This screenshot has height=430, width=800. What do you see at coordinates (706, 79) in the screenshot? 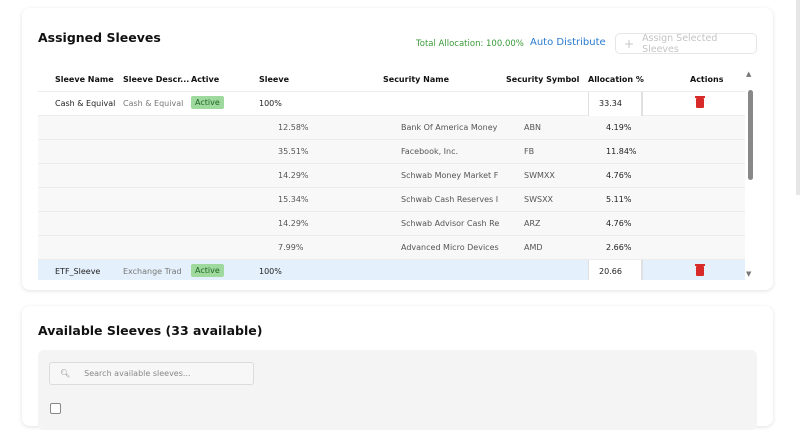
I see `column-header: Actions` at bounding box center [706, 79].